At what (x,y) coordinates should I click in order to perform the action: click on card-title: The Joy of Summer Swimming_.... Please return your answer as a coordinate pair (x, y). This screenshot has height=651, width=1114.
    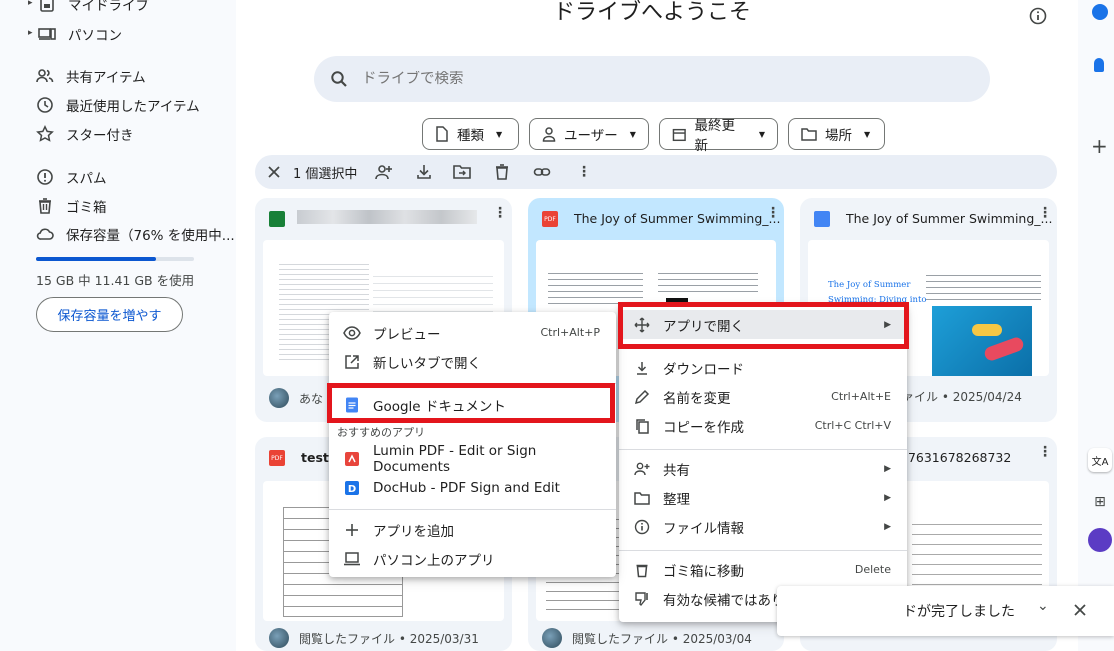
    Looking at the image, I should click on (949, 218).